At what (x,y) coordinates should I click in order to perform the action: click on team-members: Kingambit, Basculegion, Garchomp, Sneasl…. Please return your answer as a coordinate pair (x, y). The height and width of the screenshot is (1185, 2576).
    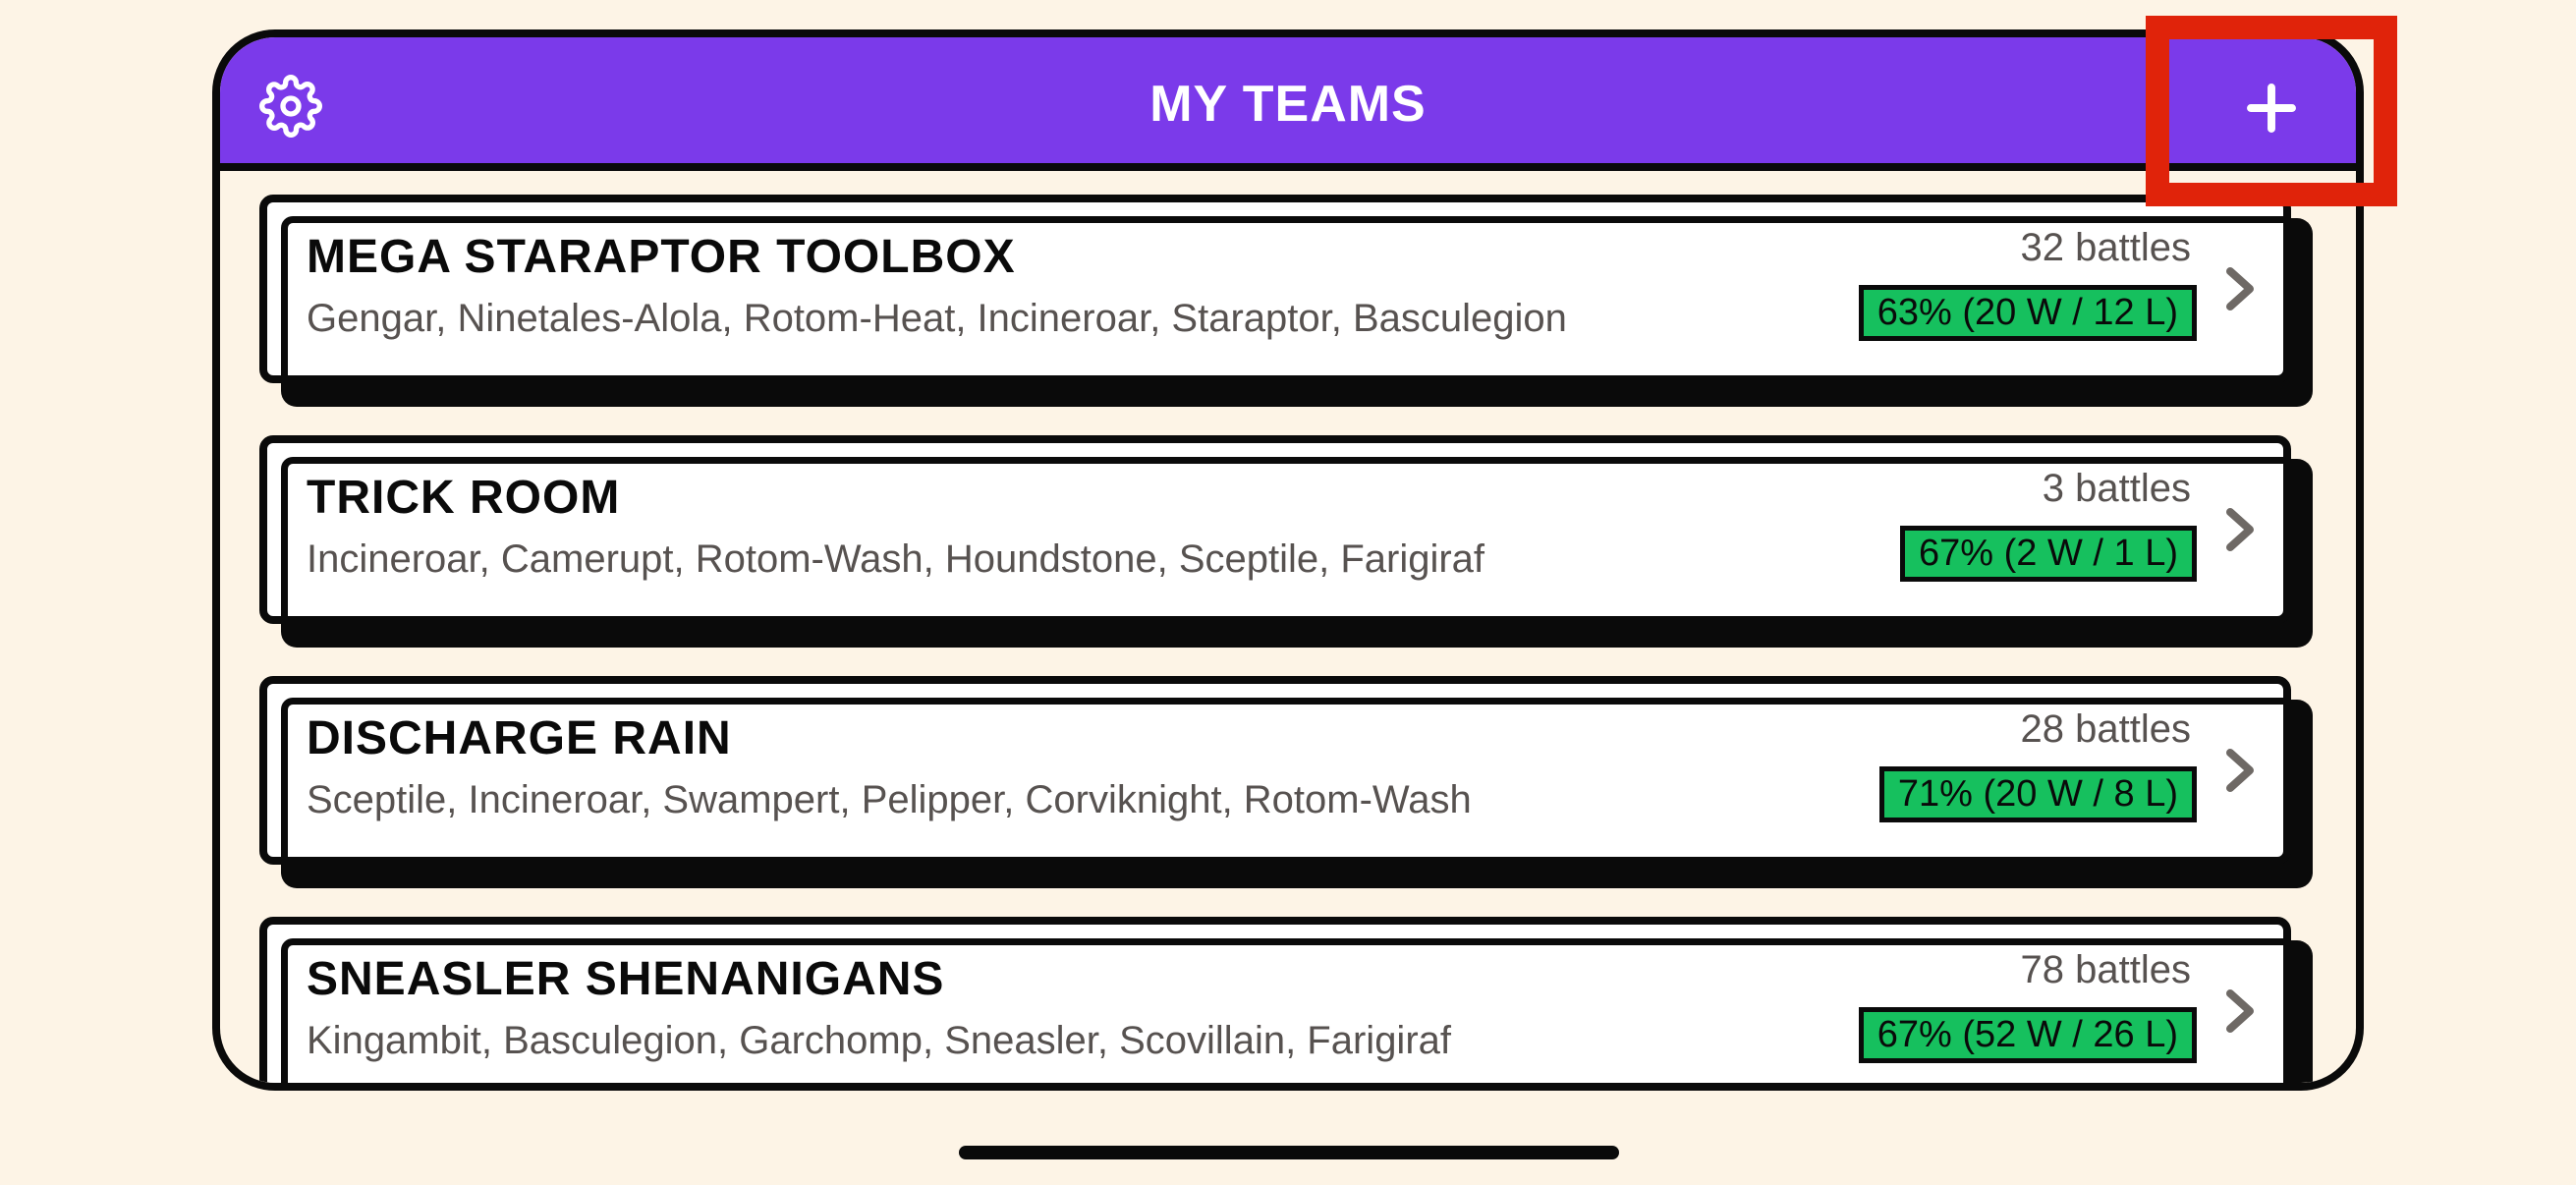
    Looking at the image, I should click on (879, 1041).